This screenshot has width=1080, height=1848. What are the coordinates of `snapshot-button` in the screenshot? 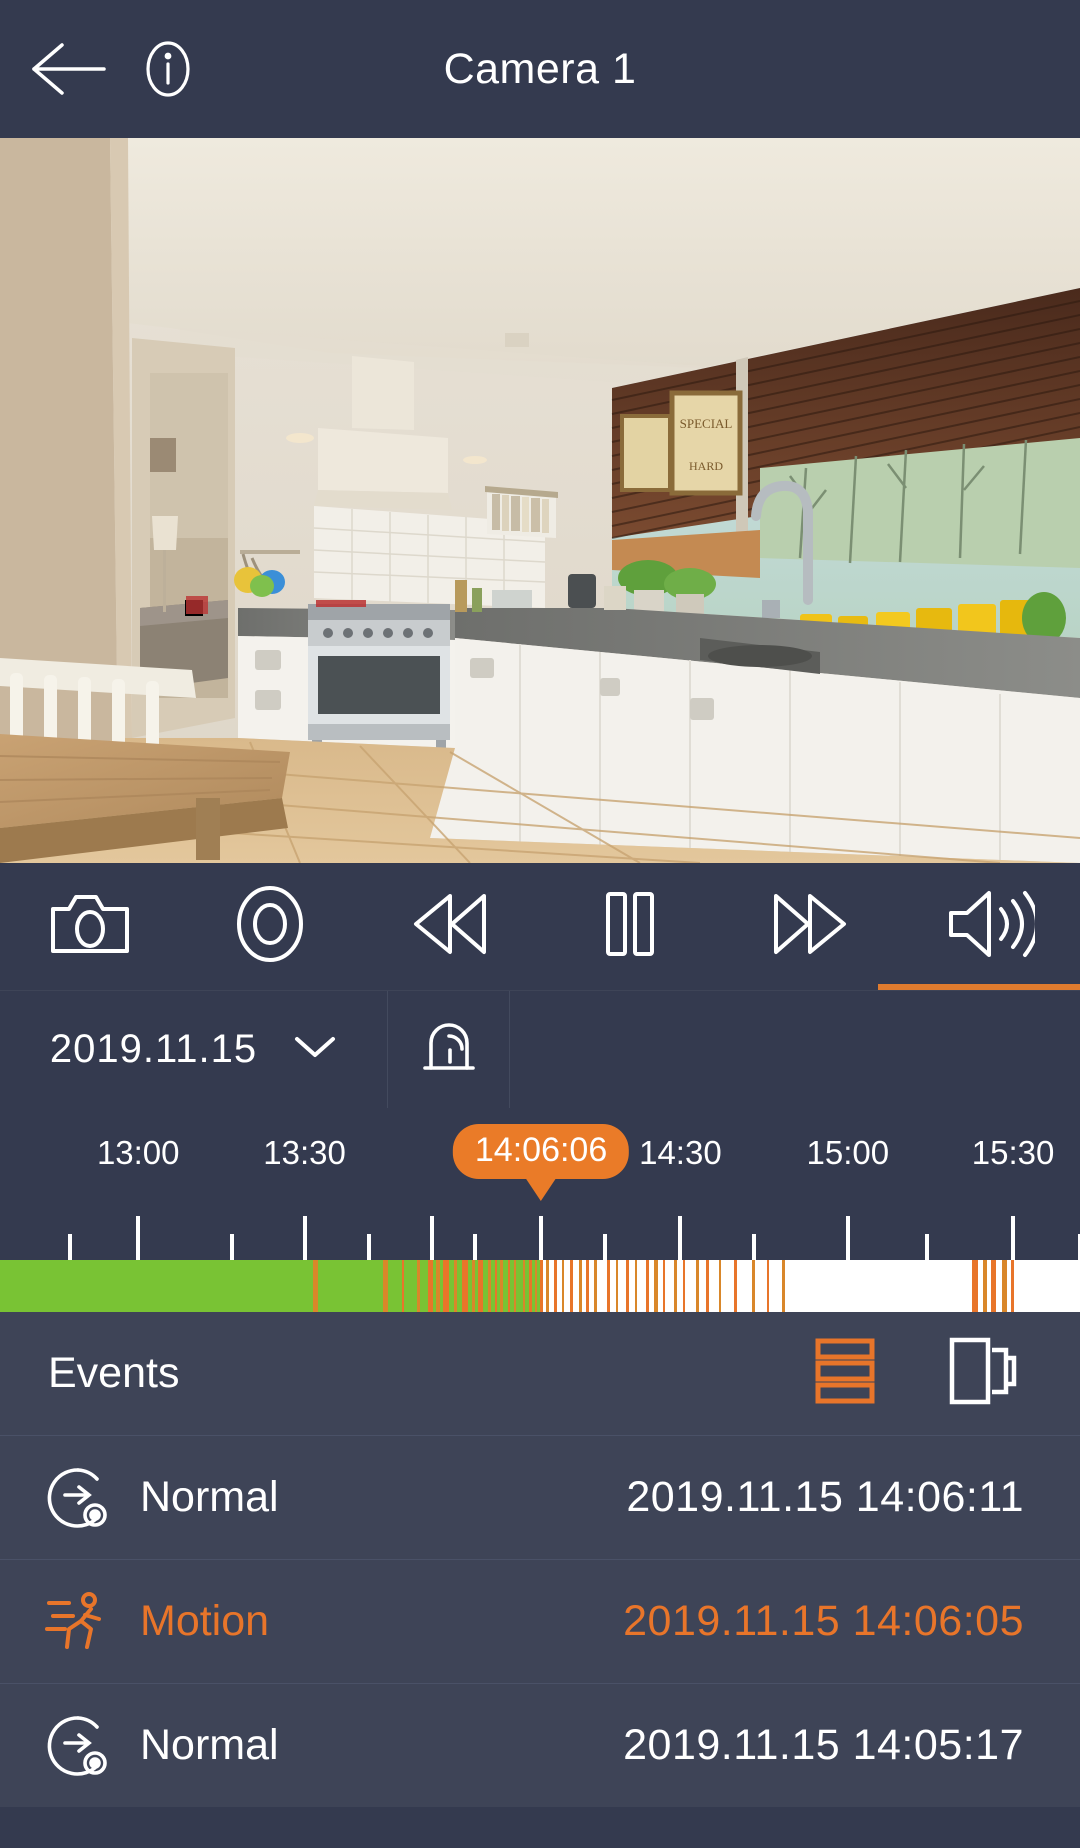 It's located at (90, 926).